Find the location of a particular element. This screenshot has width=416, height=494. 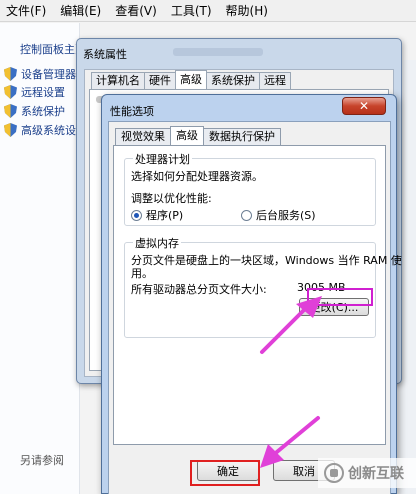

performance-tabs: 视觉效果 高级 数据执行保护 is located at coordinates (198, 136).